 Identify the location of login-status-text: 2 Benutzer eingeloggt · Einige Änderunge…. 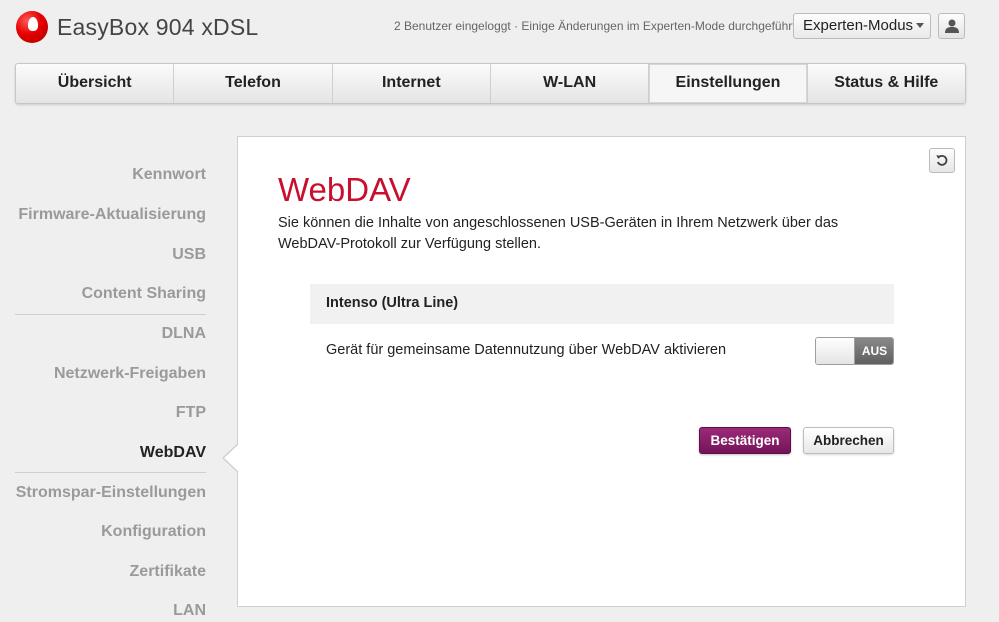
(595, 26).